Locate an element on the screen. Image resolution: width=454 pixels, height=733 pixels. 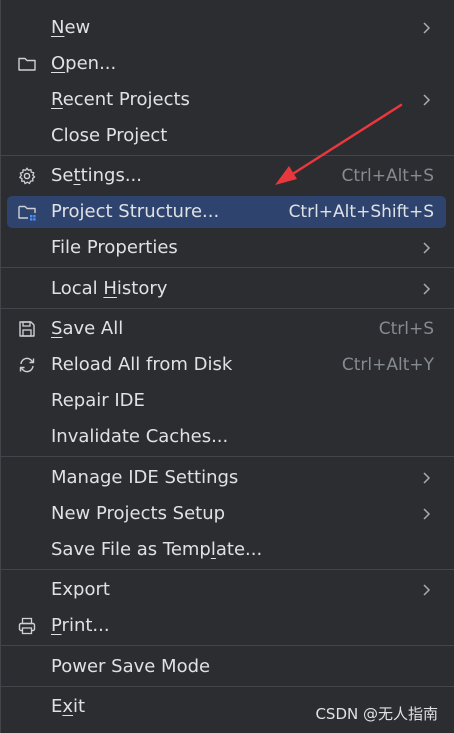
menu-item-close-project: Close Project is located at coordinates (226, 136).